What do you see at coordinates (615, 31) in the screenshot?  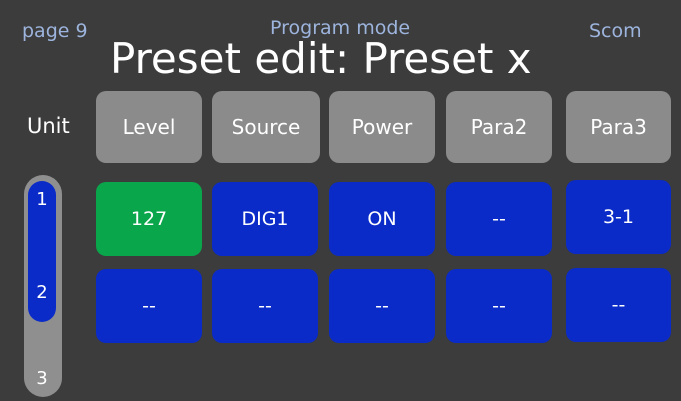 I see `scom-label: Scom` at bounding box center [615, 31].